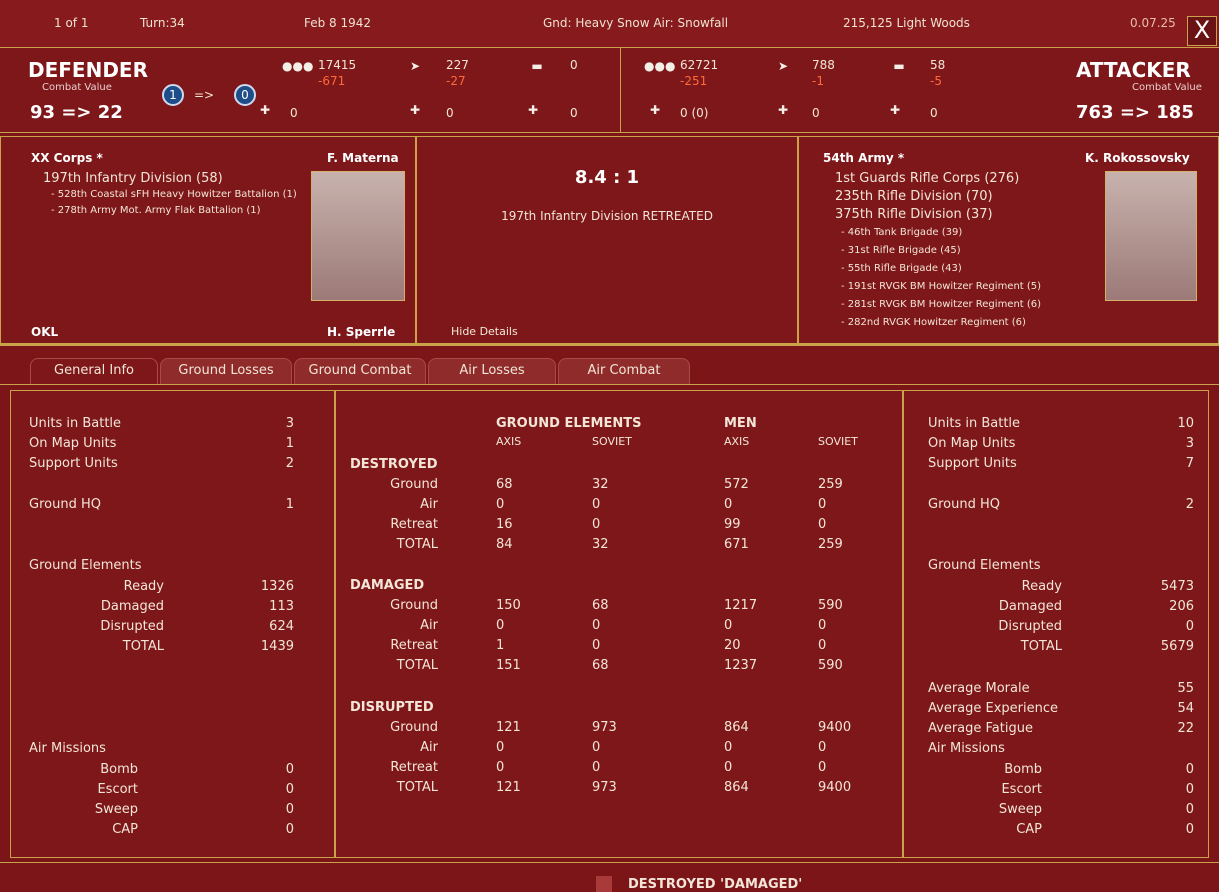 The image size is (1219, 892). What do you see at coordinates (76, 112) in the screenshot?
I see `defender-cv: 93 => 22` at bounding box center [76, 112].